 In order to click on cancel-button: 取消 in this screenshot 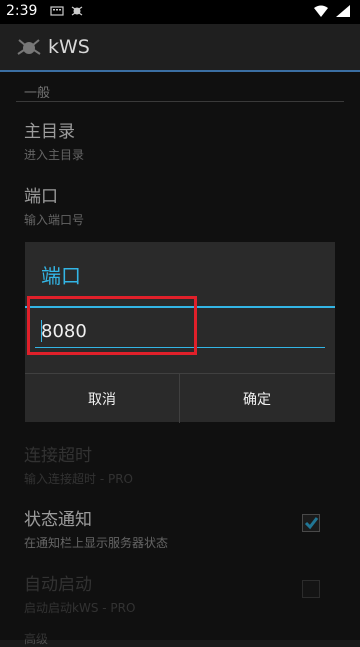, I will do `click(102, 398)`.